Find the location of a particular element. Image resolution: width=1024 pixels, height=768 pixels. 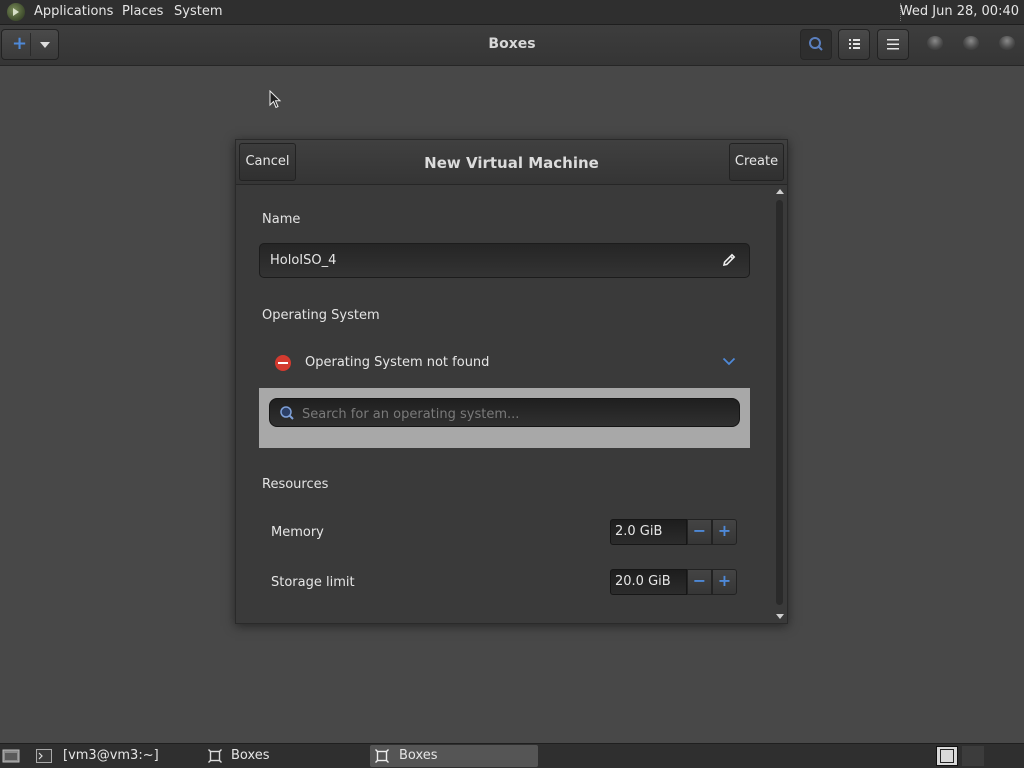

memory-value: 2.0 GiB is located at coordinates (648, 532).